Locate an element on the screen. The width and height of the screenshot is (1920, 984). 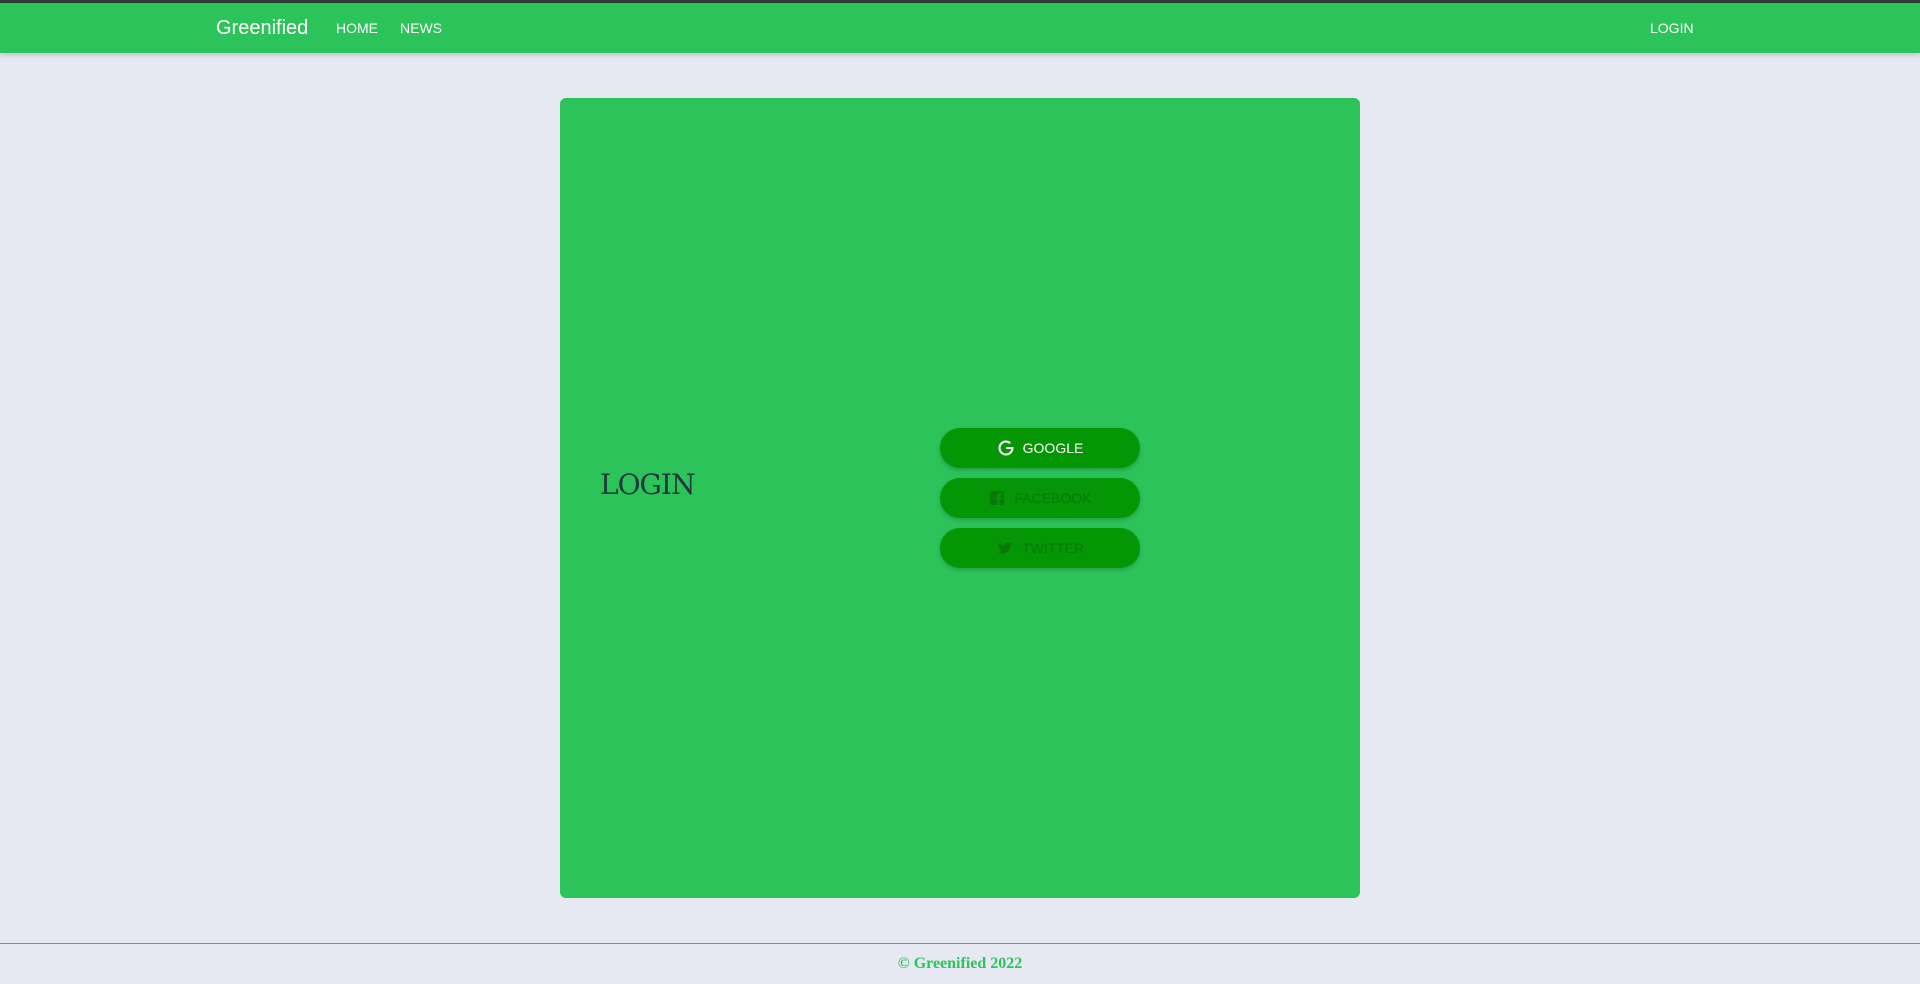
twitter-login-button: TWITTER is located at coordinates (1040, 548).